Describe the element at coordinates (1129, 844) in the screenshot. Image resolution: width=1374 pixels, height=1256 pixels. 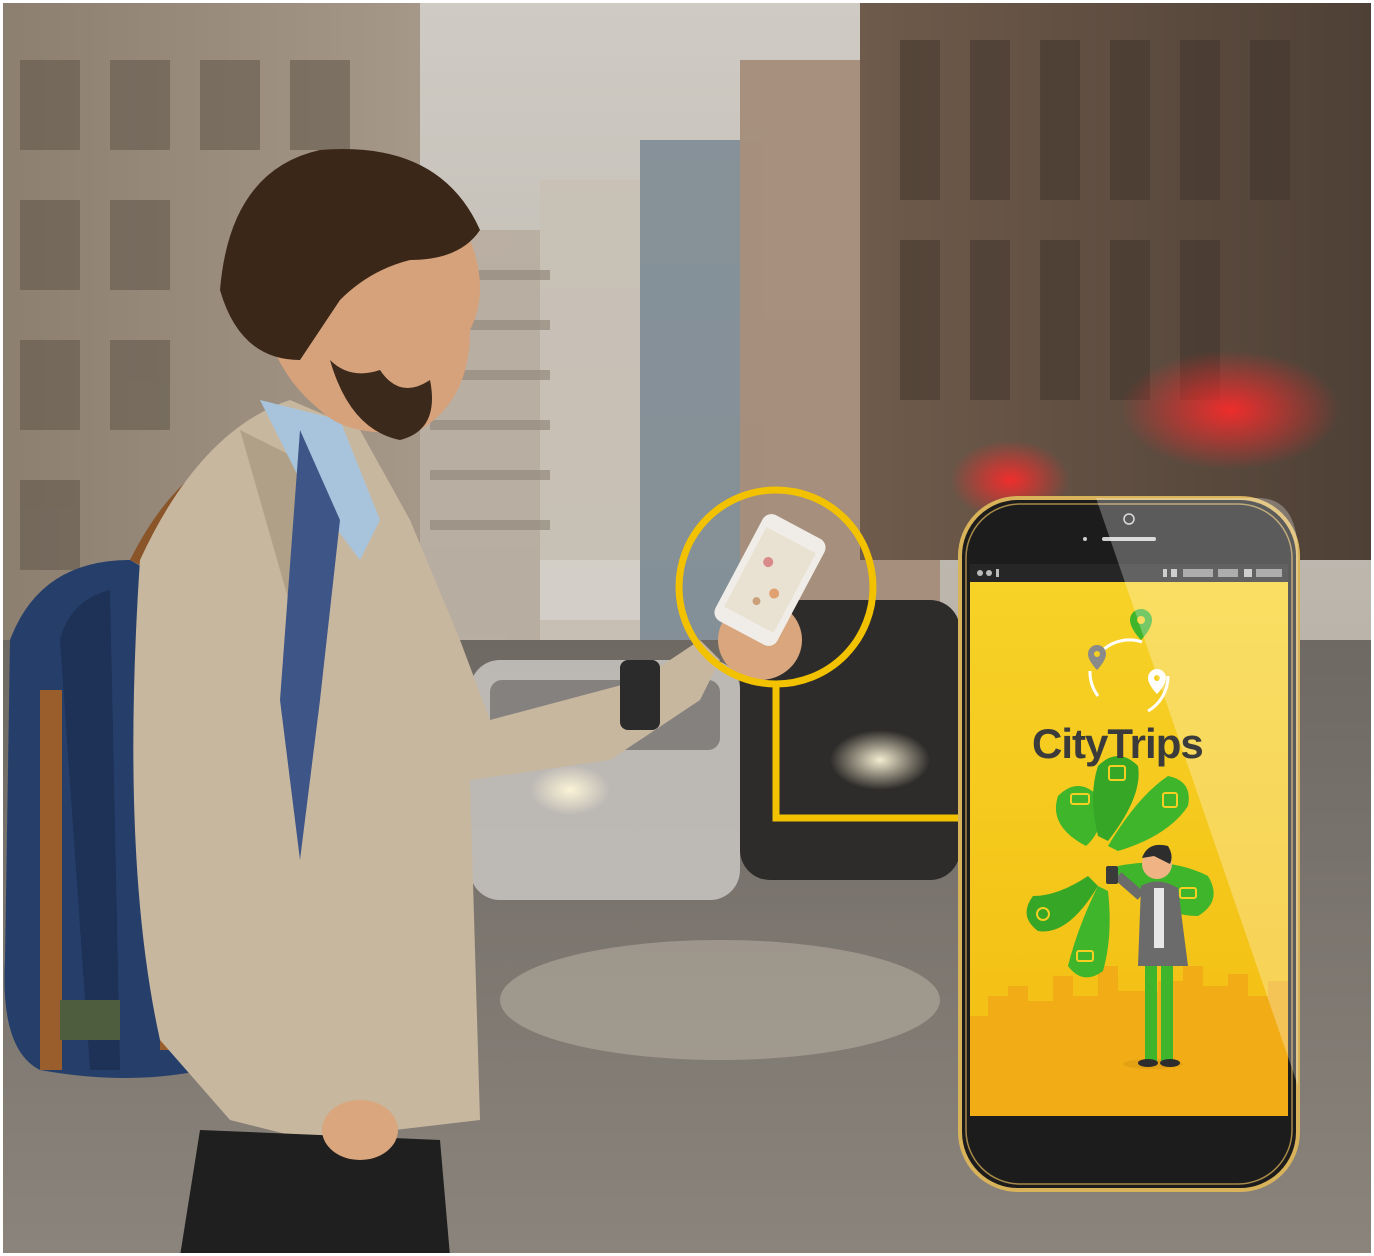
I see `phone-mockup` at that location.